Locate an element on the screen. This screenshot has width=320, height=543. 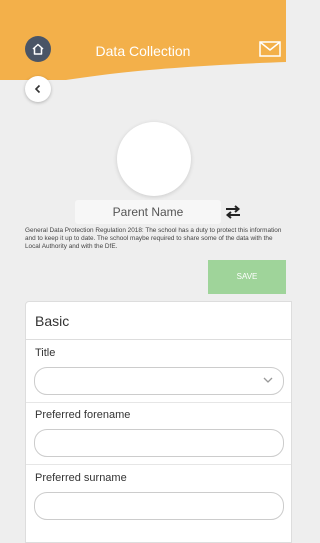
field-label-title: Title is located at coordinates (45, 353).